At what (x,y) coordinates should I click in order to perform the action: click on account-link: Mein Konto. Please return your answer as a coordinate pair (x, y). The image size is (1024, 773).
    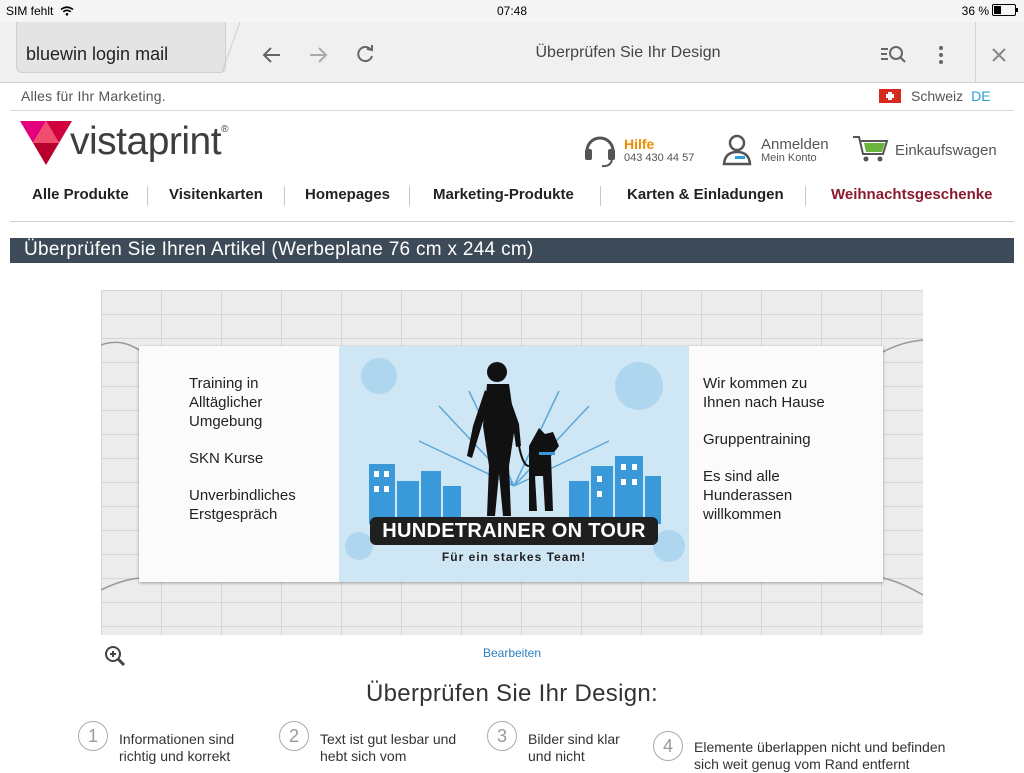
    Looking at the image, I should click on (789, 158).